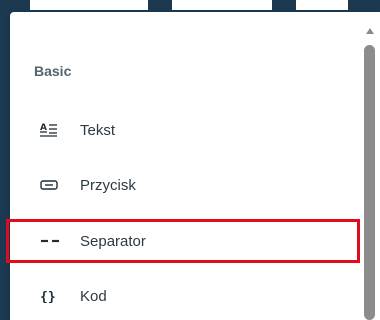  I want to click on scrollbar-thumb, so click(369, 182).